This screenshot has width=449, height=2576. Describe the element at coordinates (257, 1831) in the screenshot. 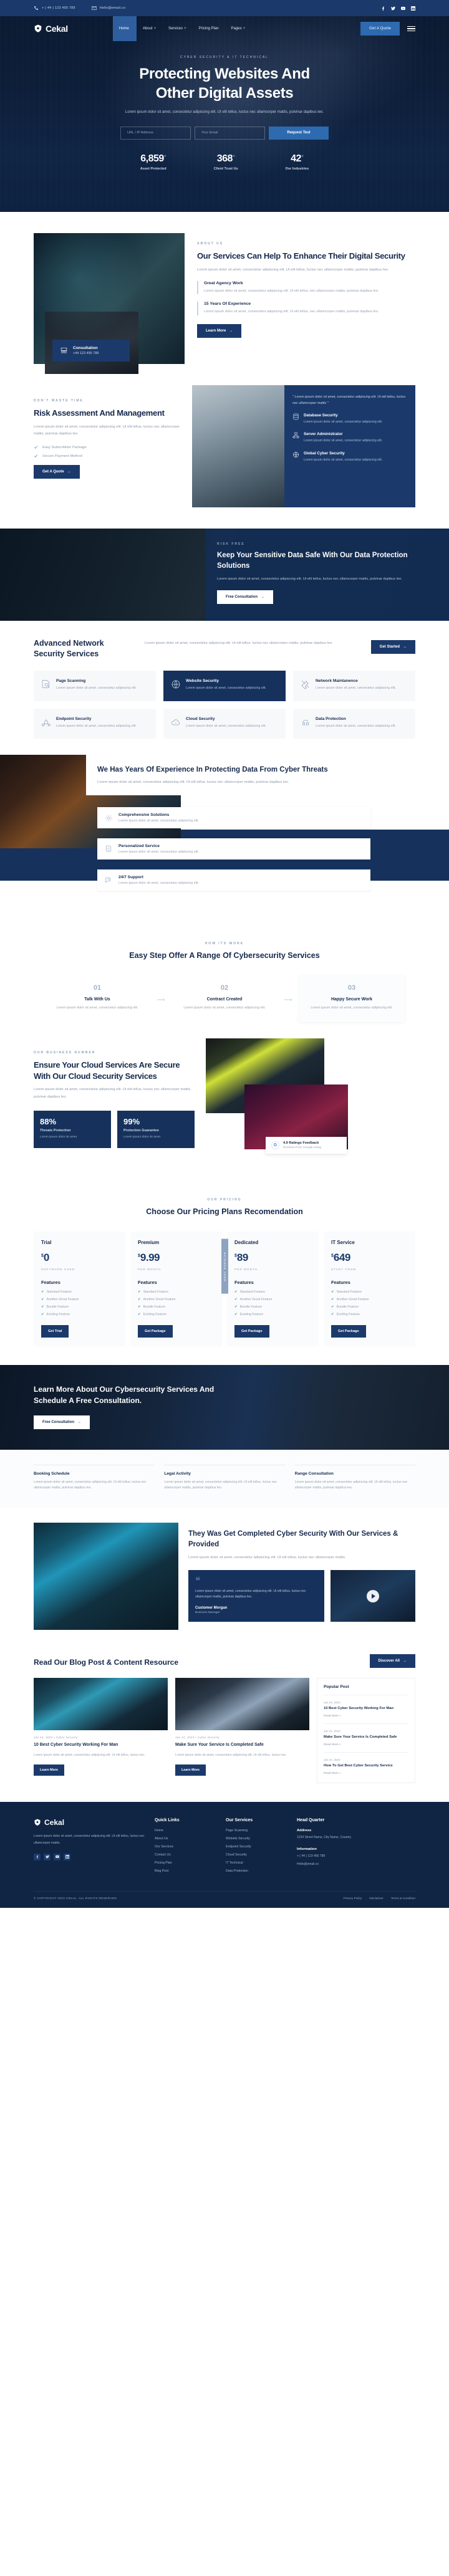

I see `footer-link: Page Scanning` at that location.